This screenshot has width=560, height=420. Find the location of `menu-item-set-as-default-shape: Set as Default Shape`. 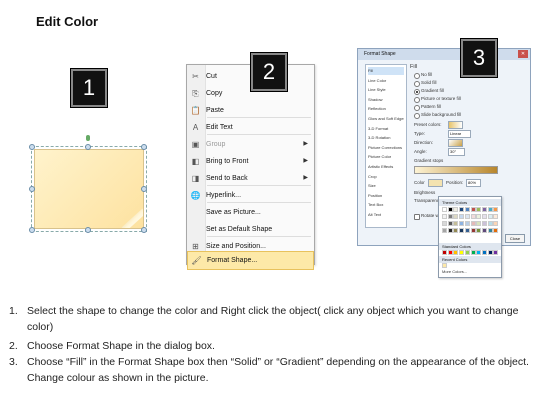

menu-item-set-as-default-shape: Set as Default Shape is located at coordinates (250, 229).